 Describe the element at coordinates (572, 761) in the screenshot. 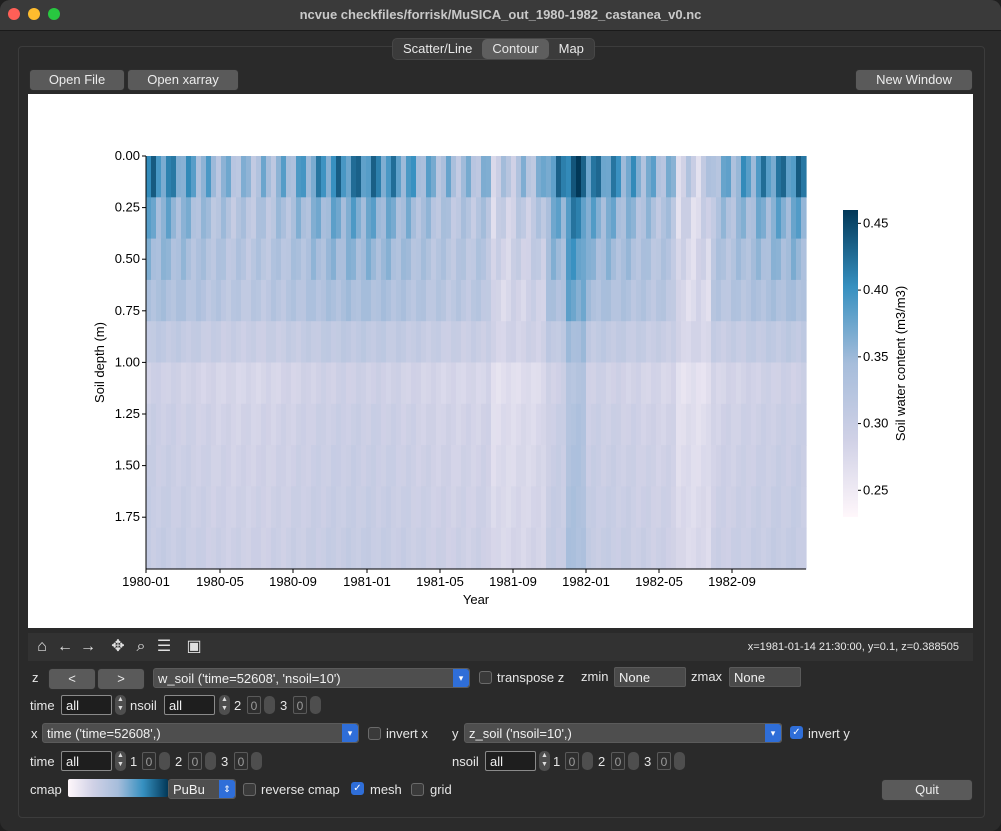

I see `y-dim1-input: 0` at that location.